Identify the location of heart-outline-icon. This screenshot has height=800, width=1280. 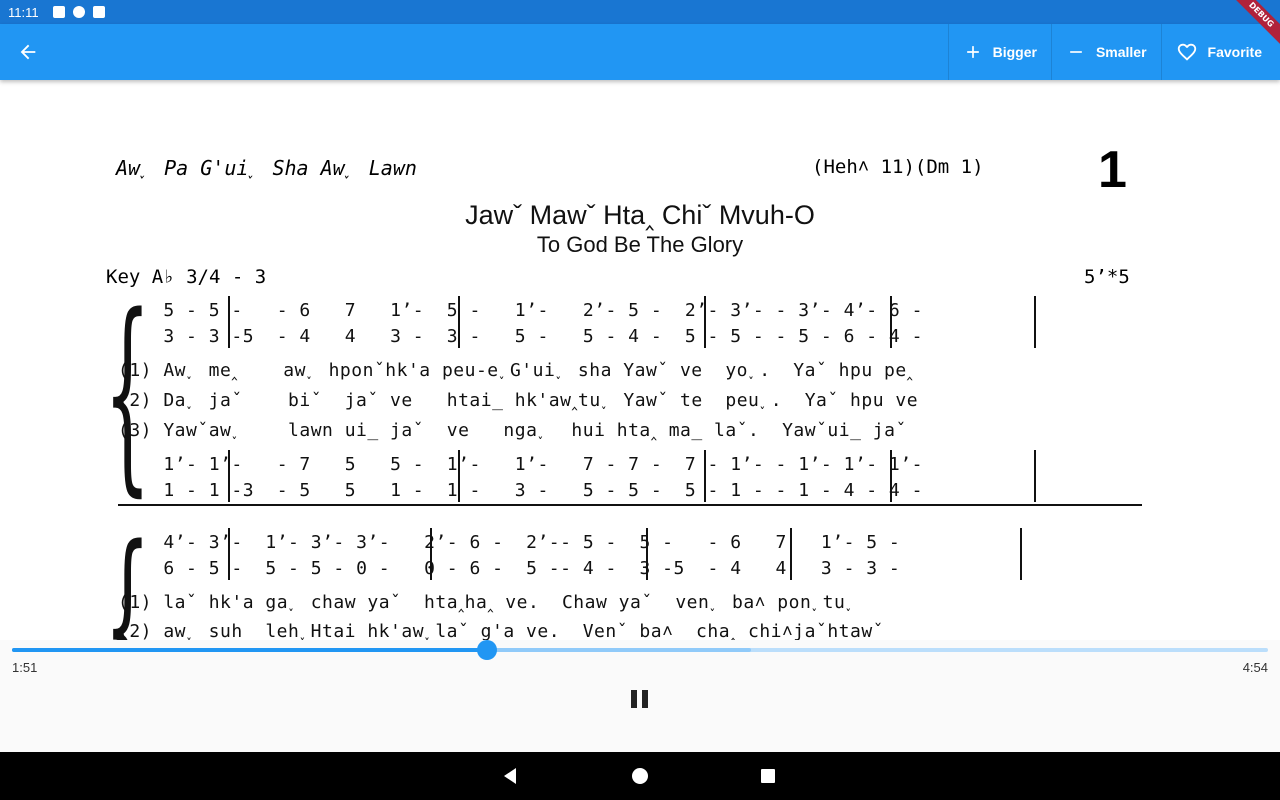
(1186, 52).